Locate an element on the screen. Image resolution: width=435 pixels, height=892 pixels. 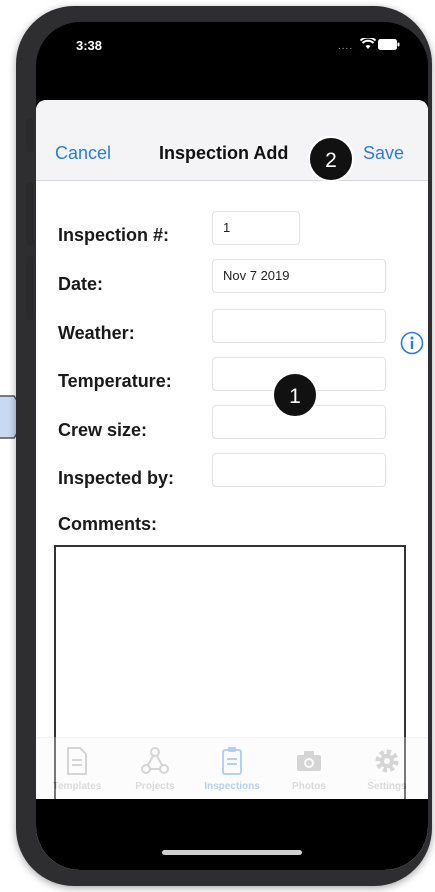
comments-label: Comments: is located at coordinates (108, 524).